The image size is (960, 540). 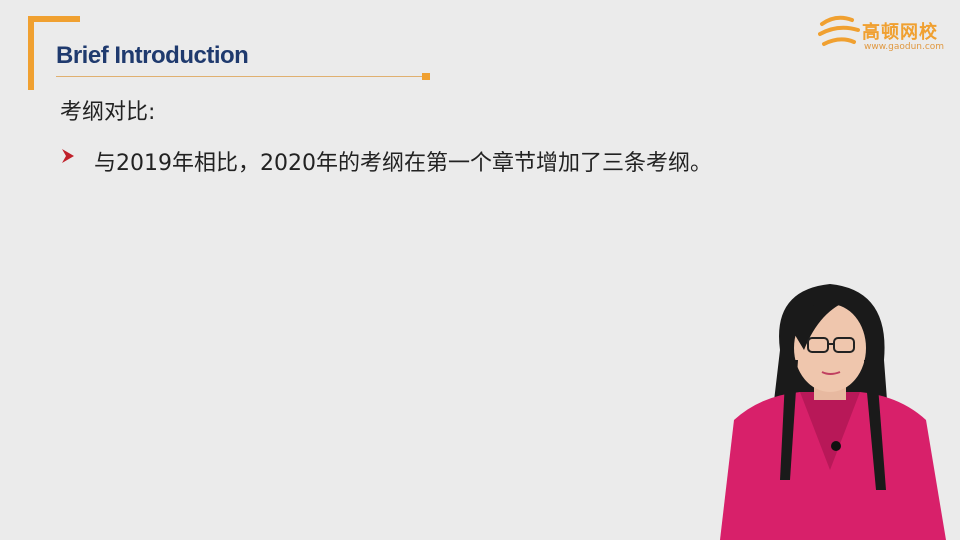 I want to click on title-underline, so click(x=240, y=76).